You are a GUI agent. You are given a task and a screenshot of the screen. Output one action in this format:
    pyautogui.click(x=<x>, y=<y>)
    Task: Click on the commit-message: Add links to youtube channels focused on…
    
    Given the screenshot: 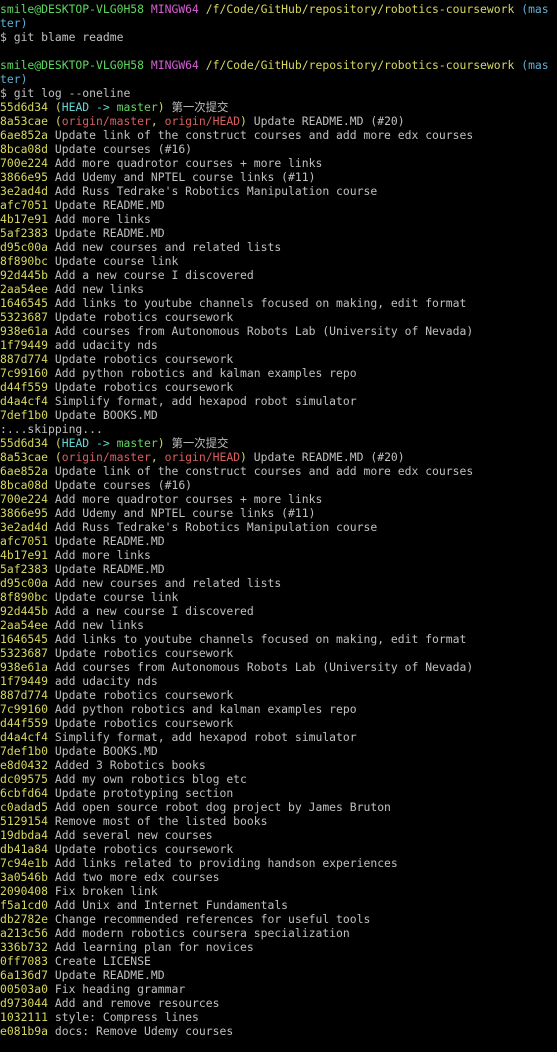 What is the action you would take?
    pyautogui.click(x=260, y=303)
    